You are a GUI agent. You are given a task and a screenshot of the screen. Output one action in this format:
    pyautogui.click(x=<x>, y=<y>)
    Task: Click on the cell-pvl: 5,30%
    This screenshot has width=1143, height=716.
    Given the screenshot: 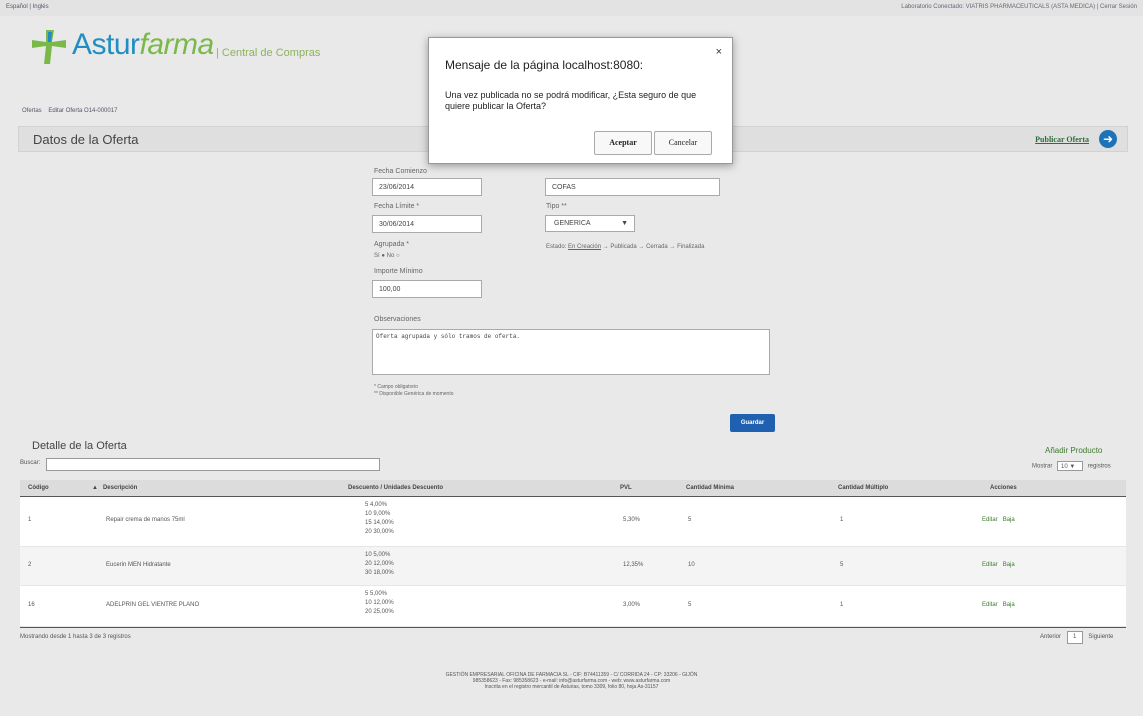 What is the action you would take?
    pyautogui.click(x=632, y=520)
    